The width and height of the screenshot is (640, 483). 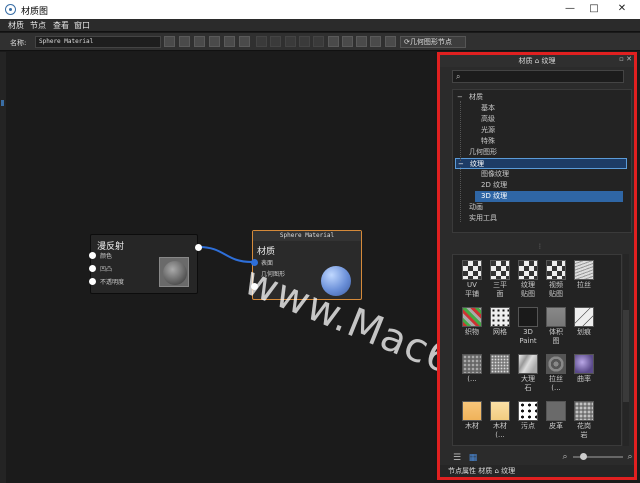 What do you see at coordinates (565, 457) in the screenshot?
I see `zoom-out-icon: ⌕` at bounding box center [565, 457].